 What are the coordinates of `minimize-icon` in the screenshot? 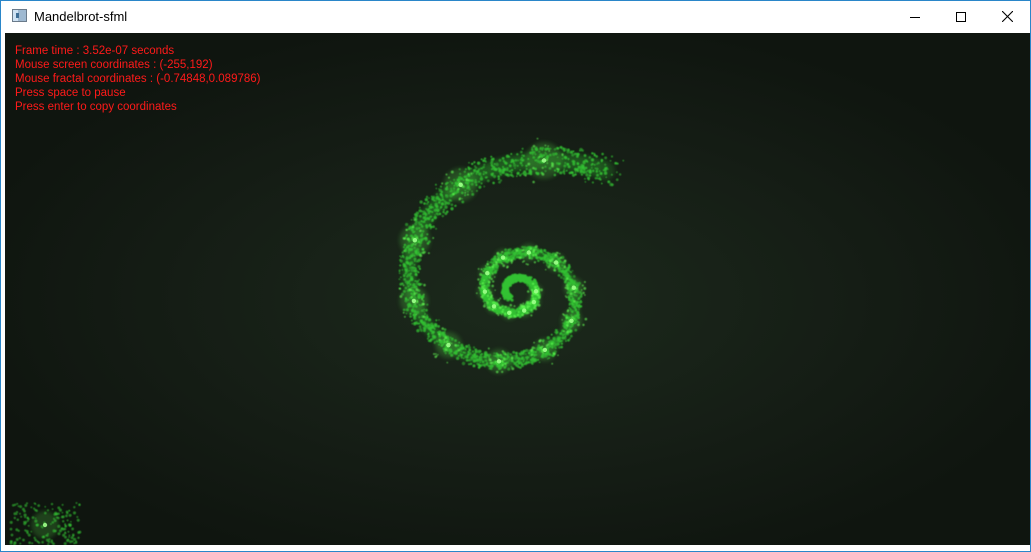 It's located at (915, 17).